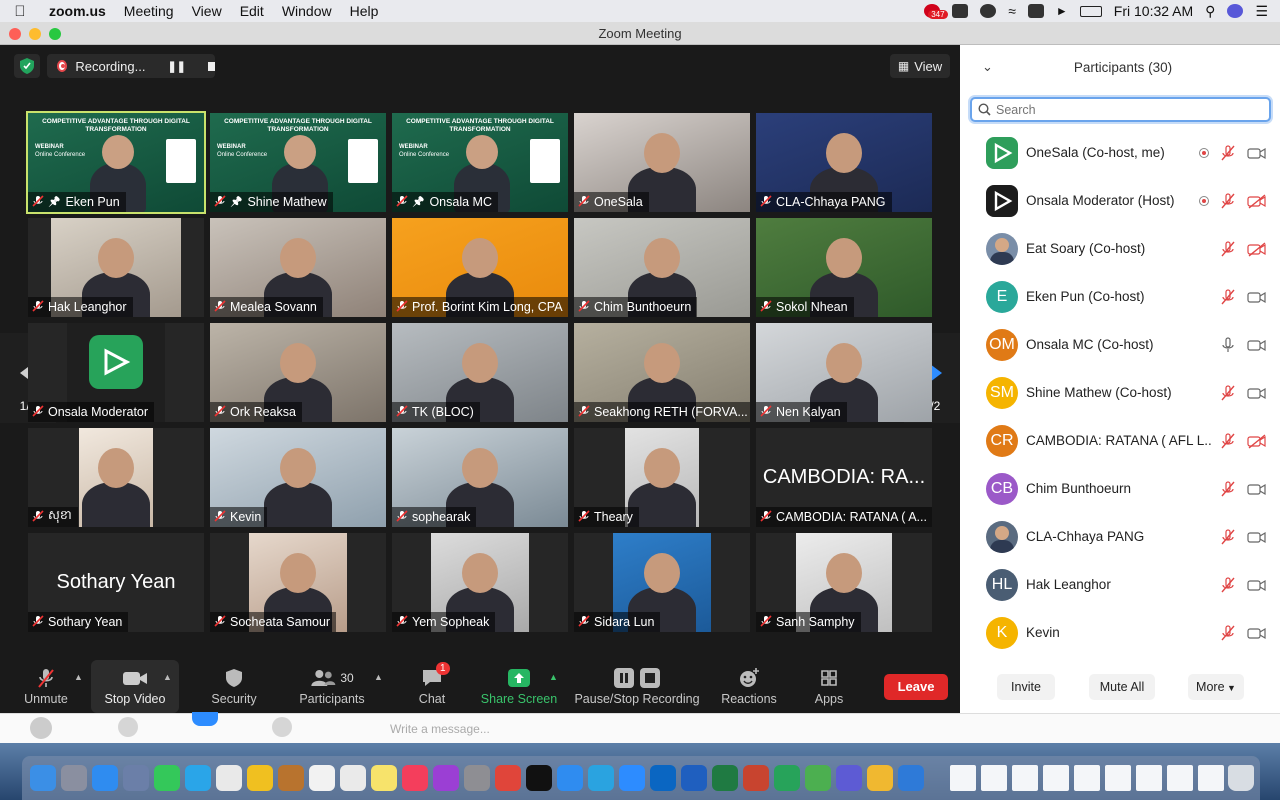 This screenshot has height=800, width=1280. What do you see at coordinates (1122, 687) in the screenshot?
I see `mute-all-button: Mute All` at bounding box center [1122, 687].